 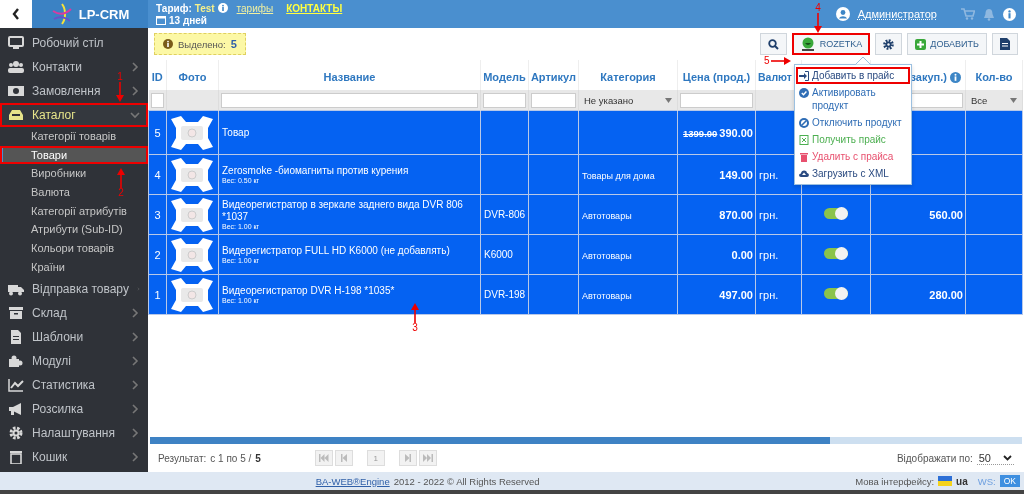 I want to click on per-page-select: 50, so click(x=995, y=458).